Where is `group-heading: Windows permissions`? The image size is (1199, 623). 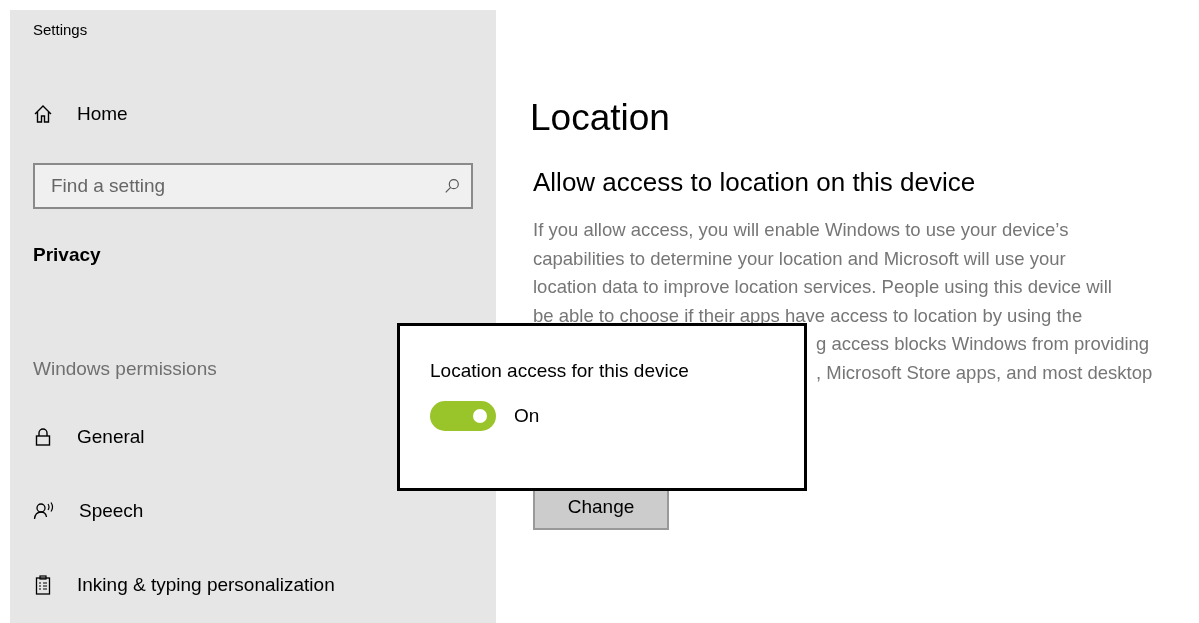 group-heading: Windows permissions is located at coordinates (125, 369).